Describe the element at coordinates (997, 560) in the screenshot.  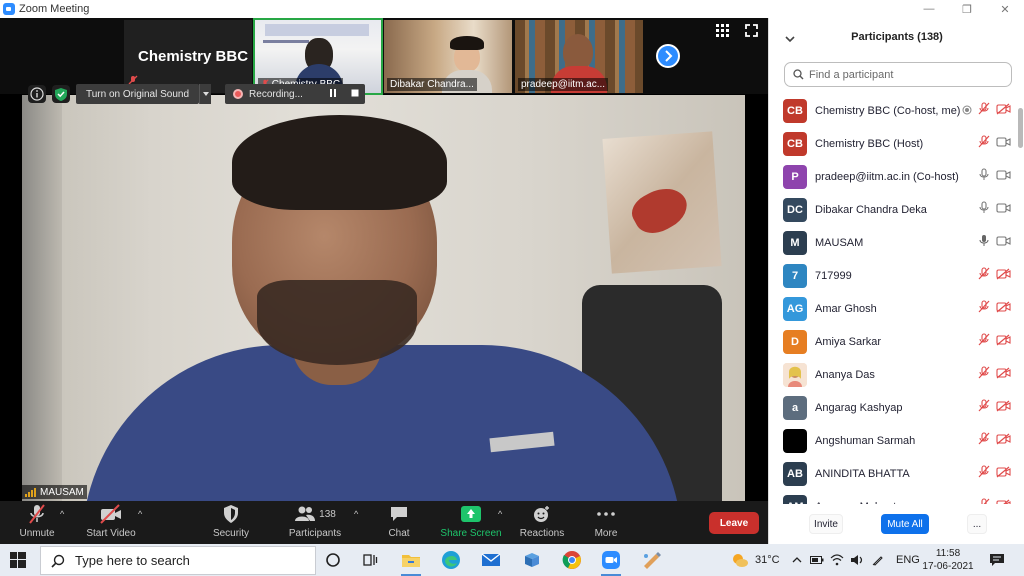
I see `notifications-icon` at that location.